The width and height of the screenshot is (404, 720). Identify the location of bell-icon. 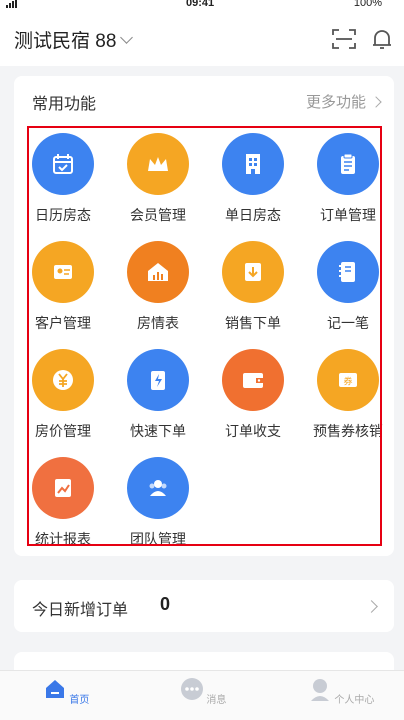
(382, 39).